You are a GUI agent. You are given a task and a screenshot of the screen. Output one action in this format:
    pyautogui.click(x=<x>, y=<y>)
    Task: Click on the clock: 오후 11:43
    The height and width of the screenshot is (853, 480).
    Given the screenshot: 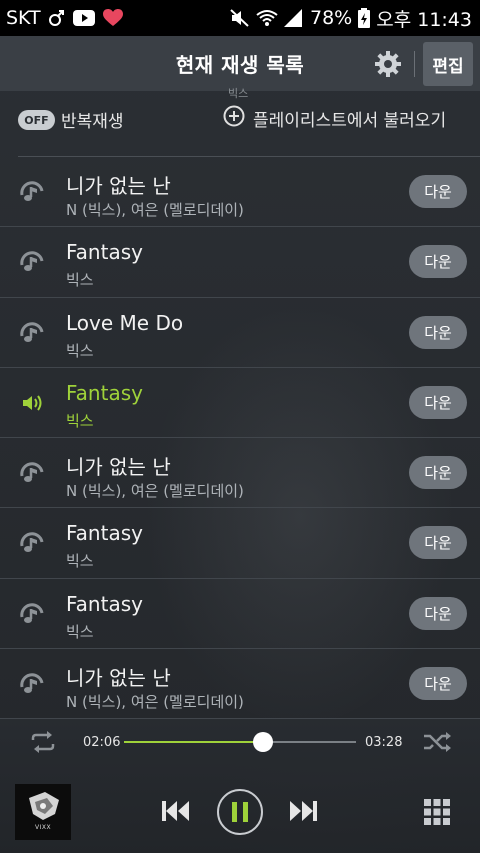 What is the action you would take?
    pyautogui.click(x=424, y=19)
    